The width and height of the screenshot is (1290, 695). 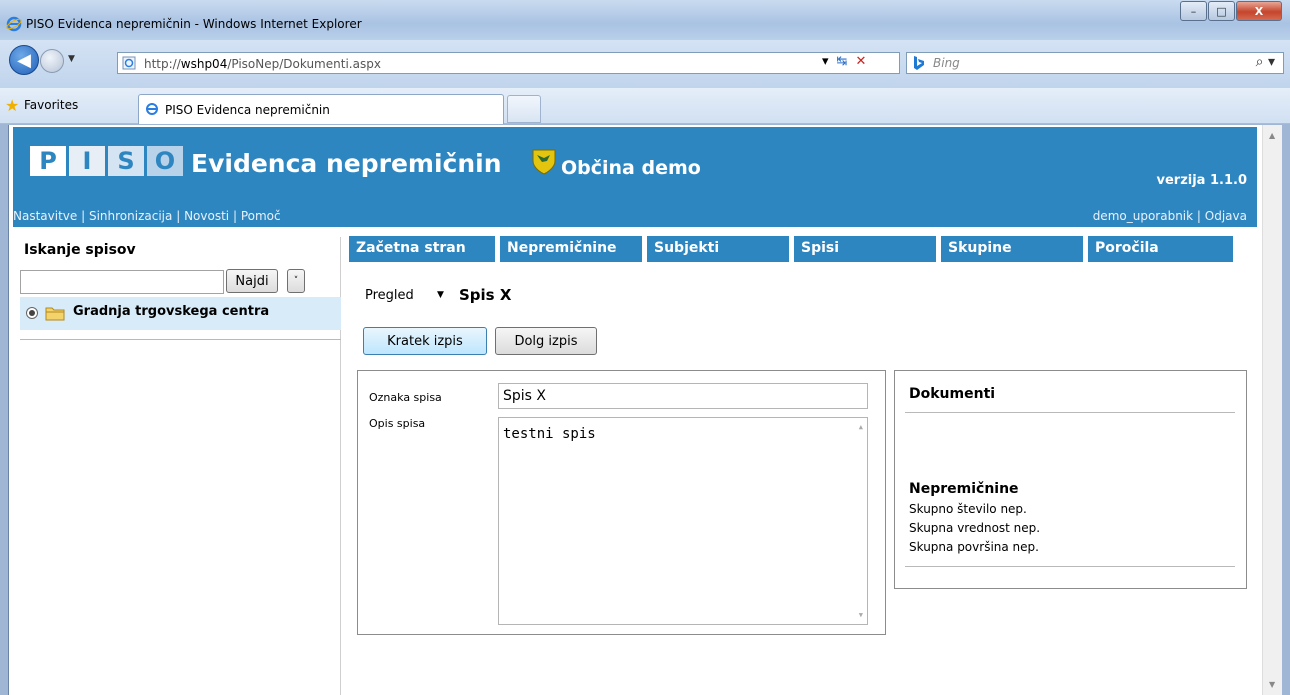 I want to click on total-count-label: Skupno število nep., so click(x=968, y=509).